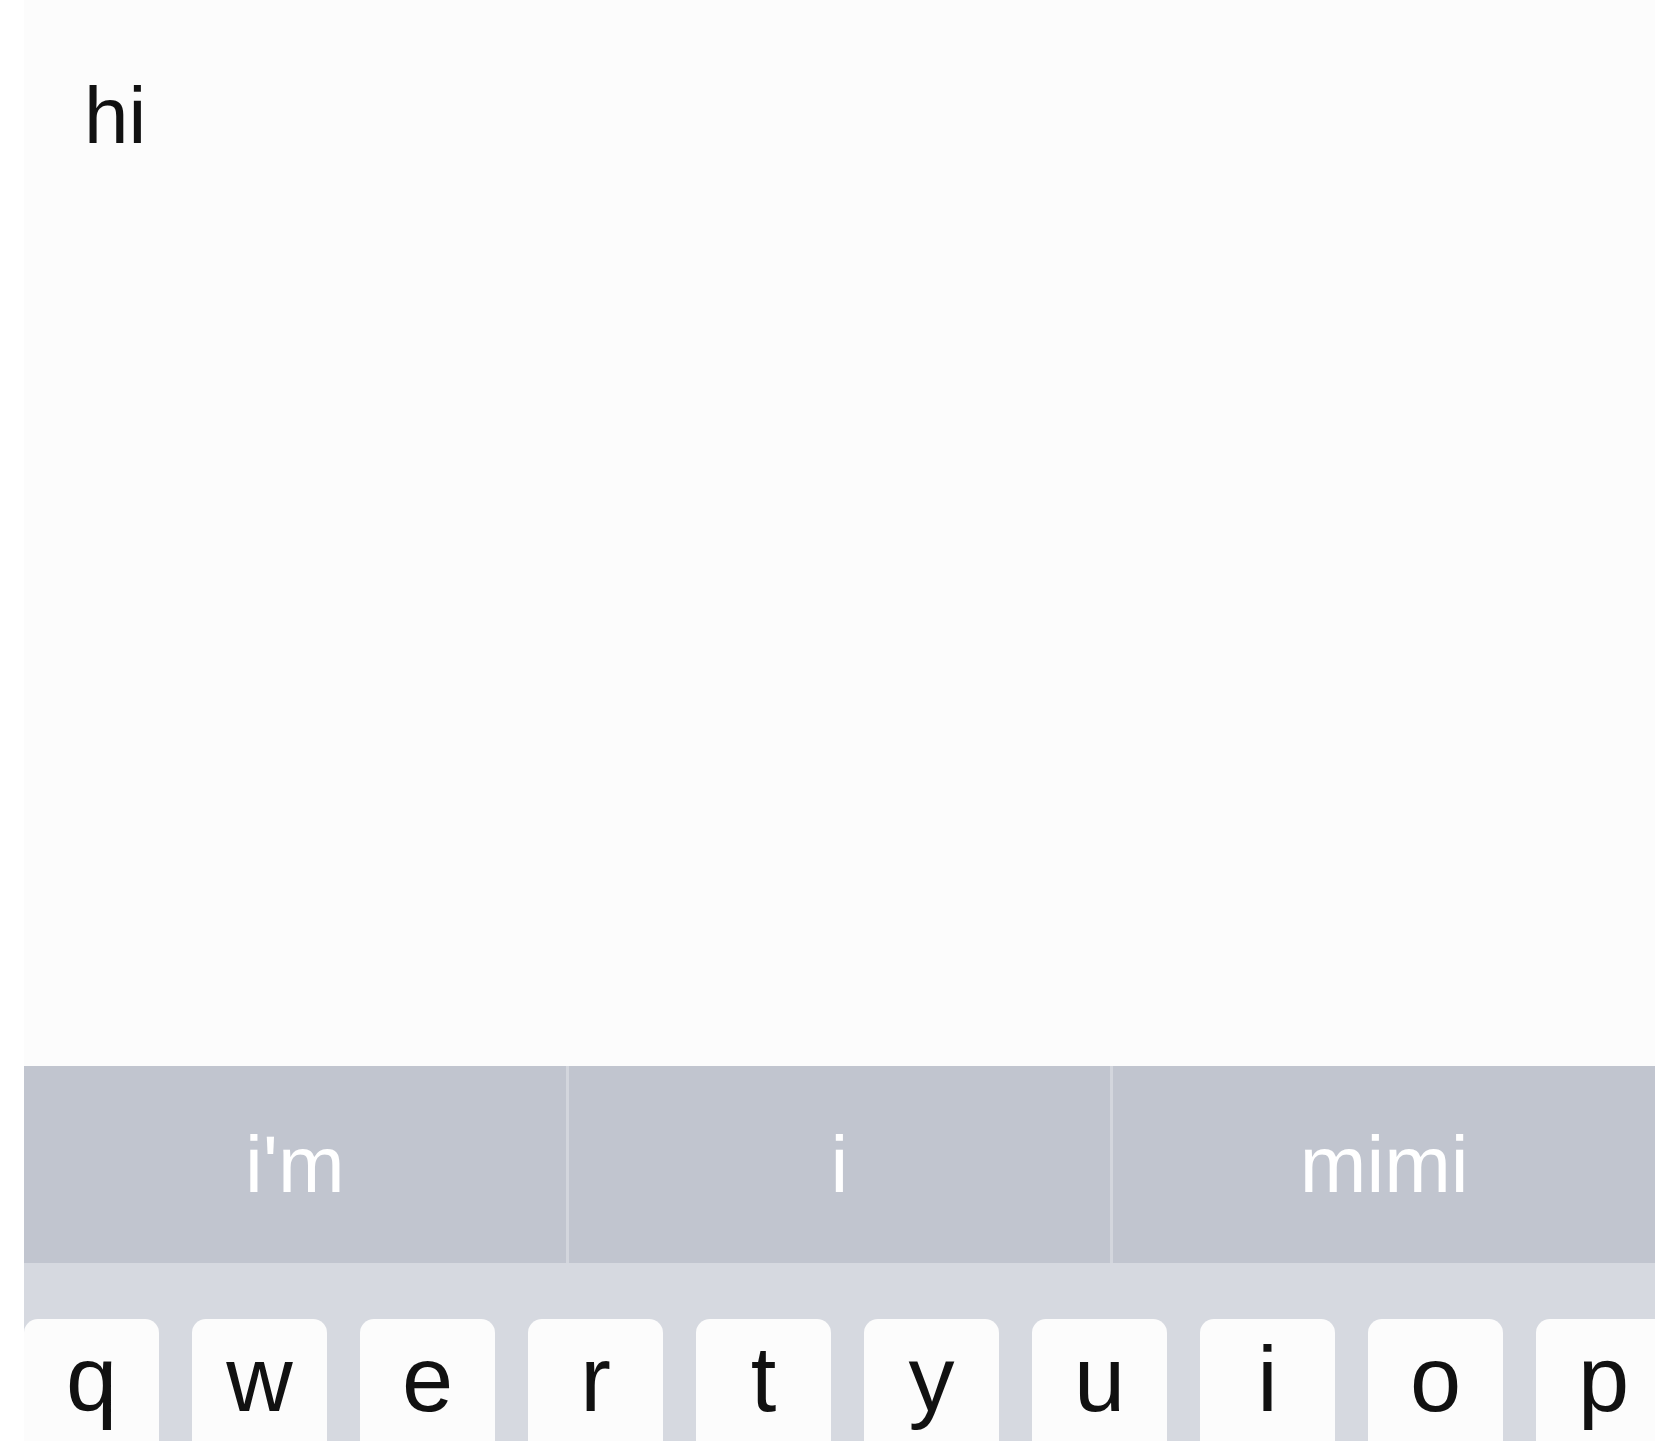 The image size is (1655, 1454). I want to click on keyboard-key: r, so click(595, 1380).